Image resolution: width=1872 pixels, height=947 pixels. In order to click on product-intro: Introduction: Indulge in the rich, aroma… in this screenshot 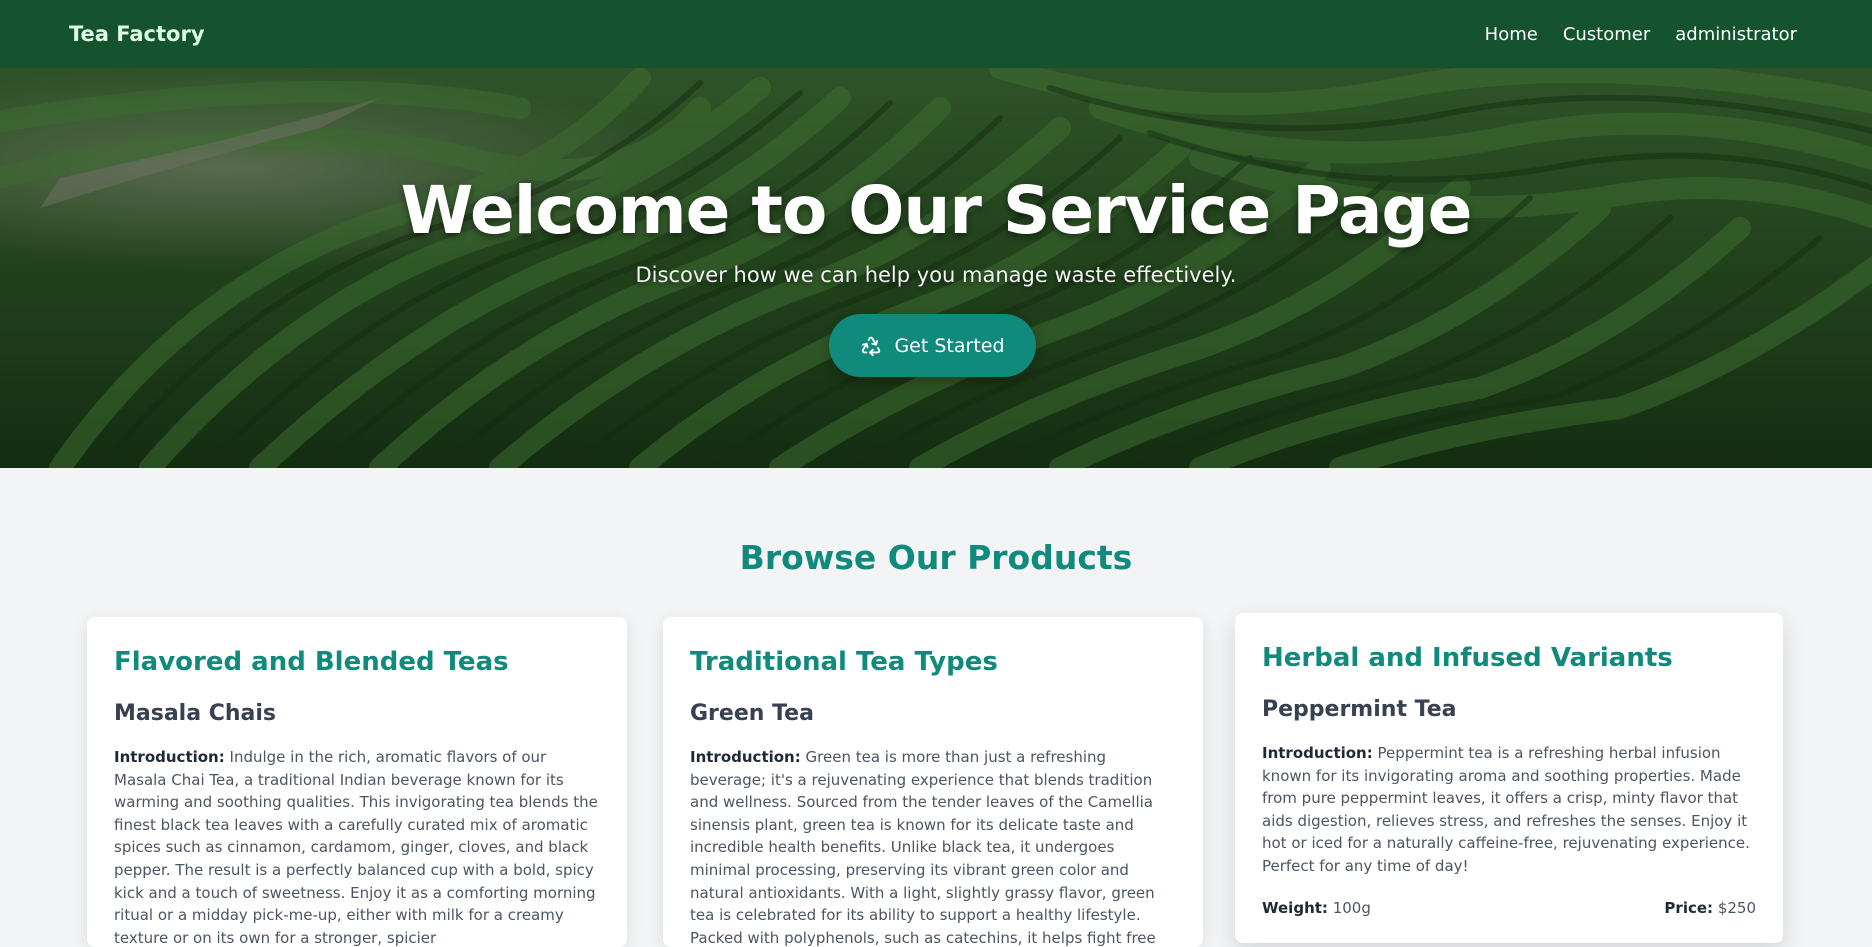, I will do `click(358, 846)`.